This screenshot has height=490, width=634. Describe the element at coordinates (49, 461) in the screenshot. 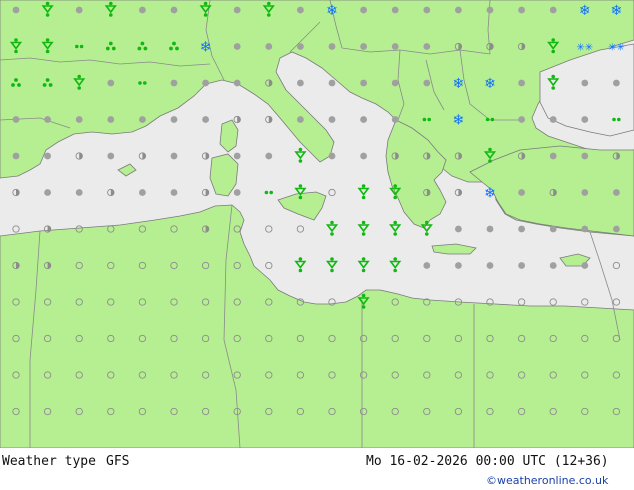

I see `product-label: Weather type` at that location.